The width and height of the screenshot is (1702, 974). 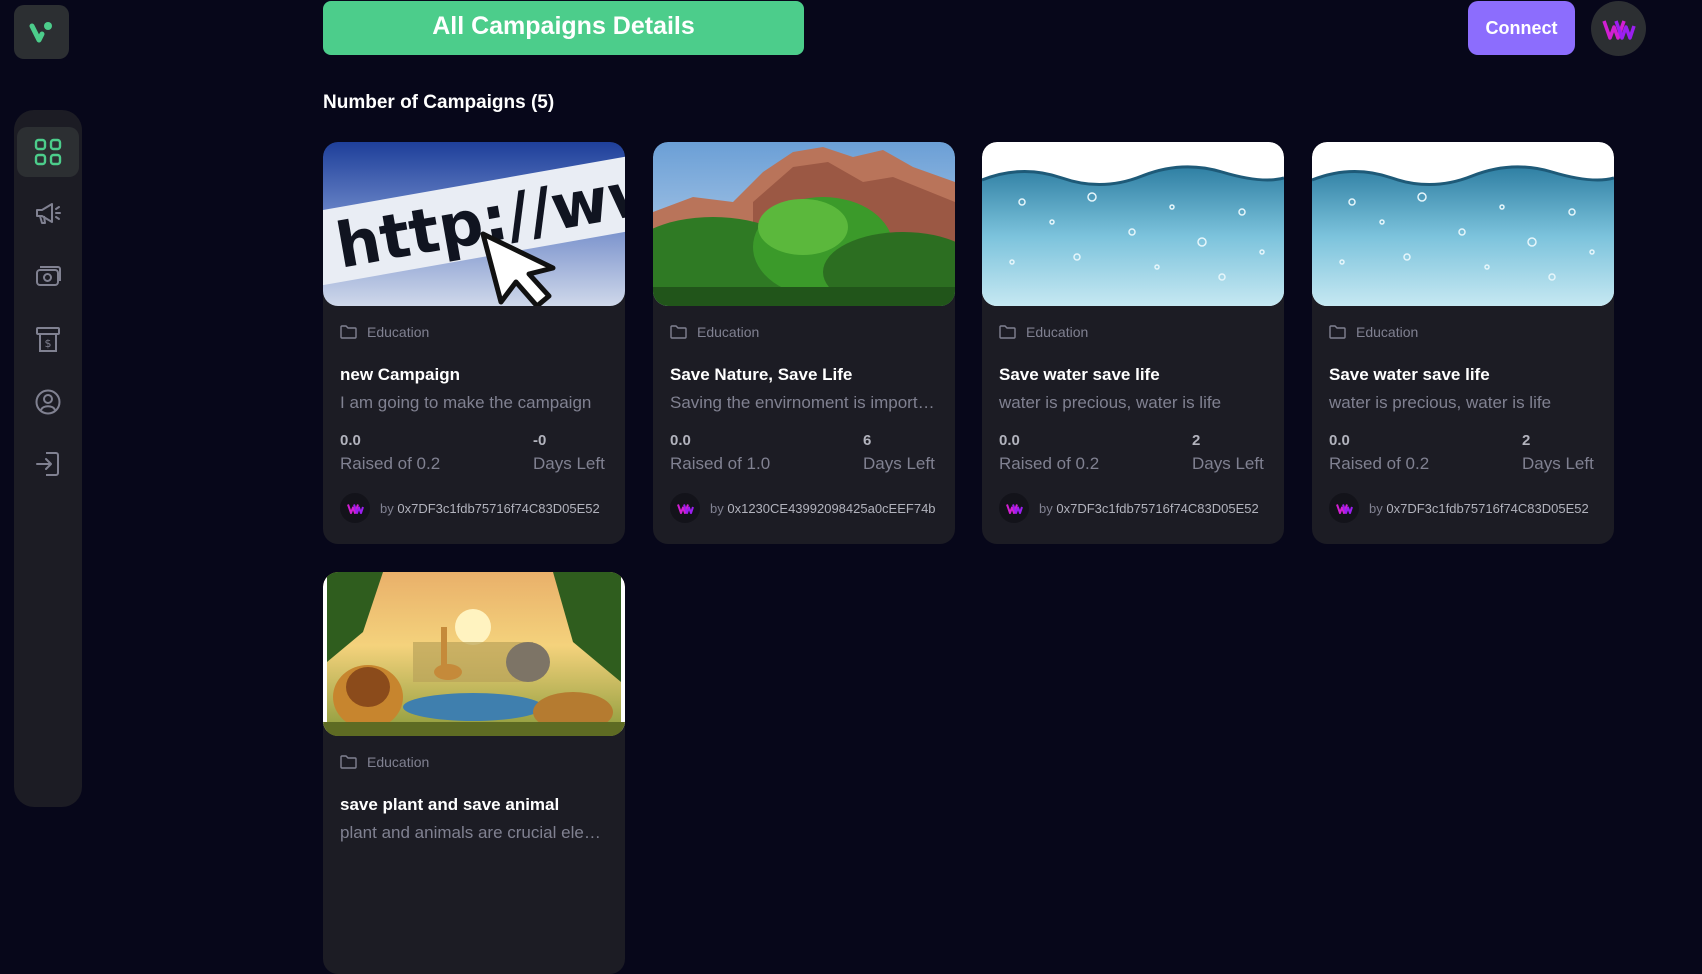 I want to click on browser-url-image: http://www, so click(x=474, y=224).